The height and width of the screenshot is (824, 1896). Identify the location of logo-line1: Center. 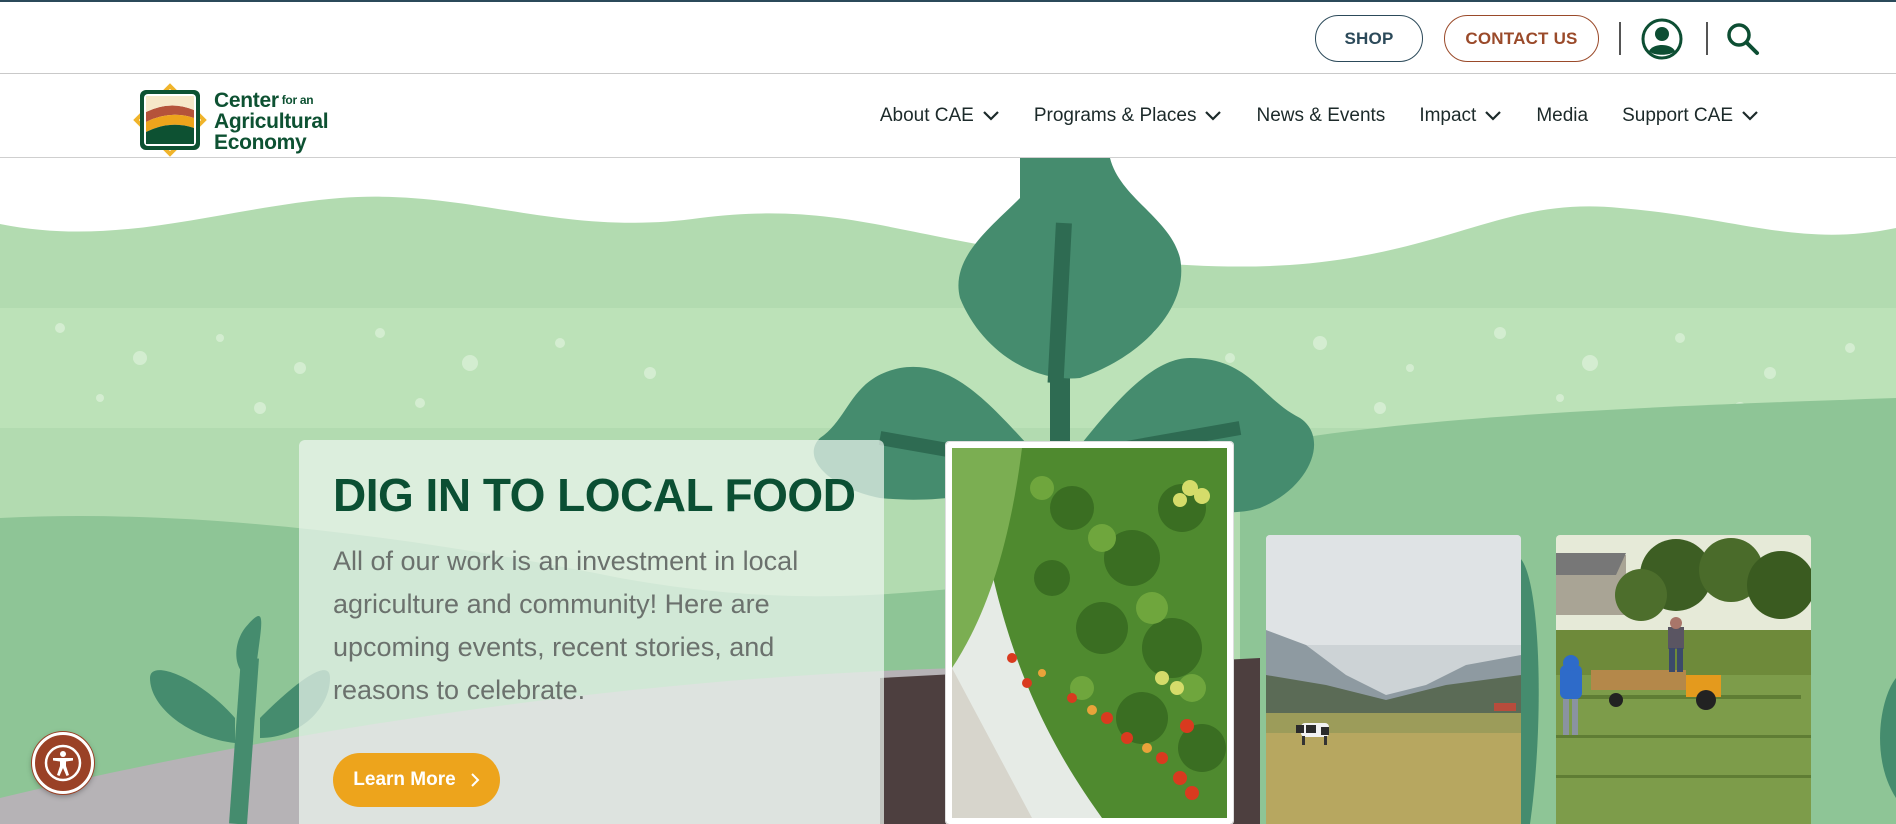
(246, 100).